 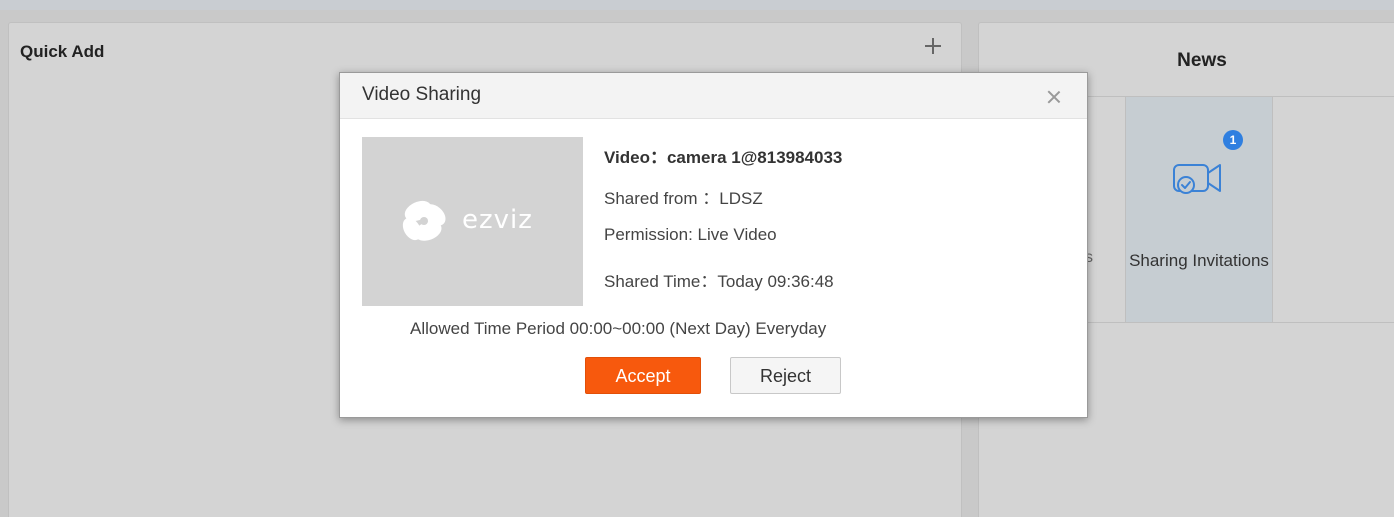 What do you see at coordinates (1197, 179) in the screenshot?
I see `video-share-icon` at bounding box center [1197, 179].